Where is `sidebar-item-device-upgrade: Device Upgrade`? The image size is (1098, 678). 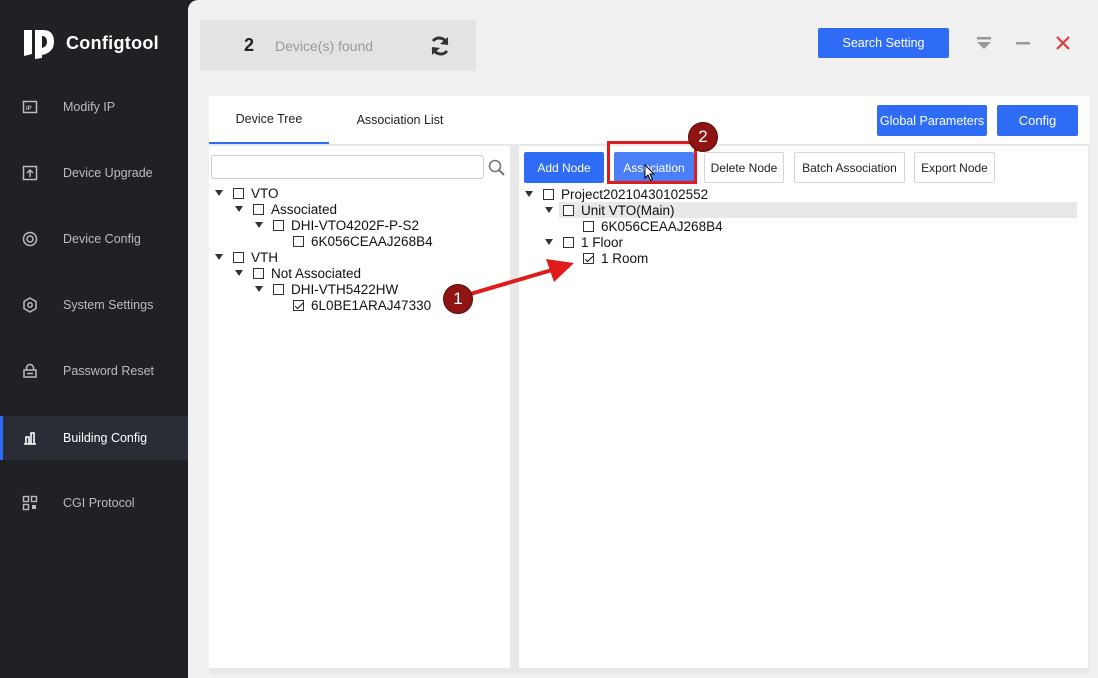
sidebar-item-device-upgrade: Device Upgrade is located at coordinates (94, 173).